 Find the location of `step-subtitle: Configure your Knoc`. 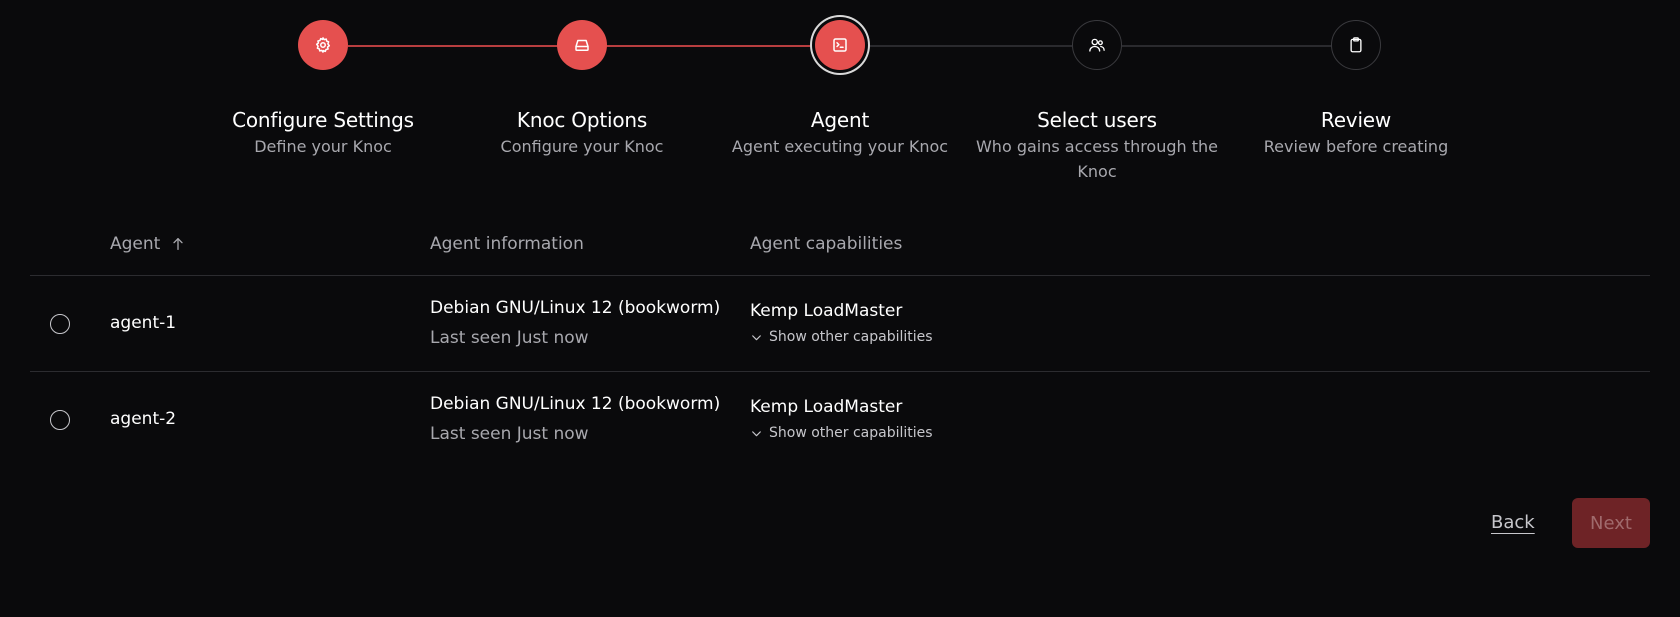

step-subtitle: Configure your Knoc is located at coordinates (582, 146).